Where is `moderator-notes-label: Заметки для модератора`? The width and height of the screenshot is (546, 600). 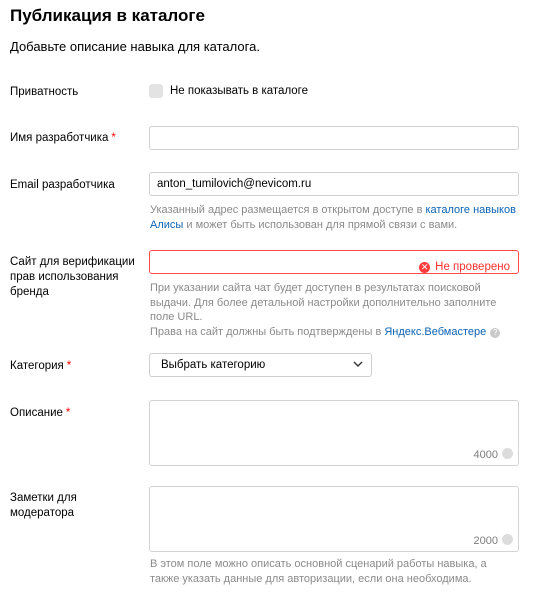 moderator-notes-label: Заметки для модератора is located at coordinates (43, 505).